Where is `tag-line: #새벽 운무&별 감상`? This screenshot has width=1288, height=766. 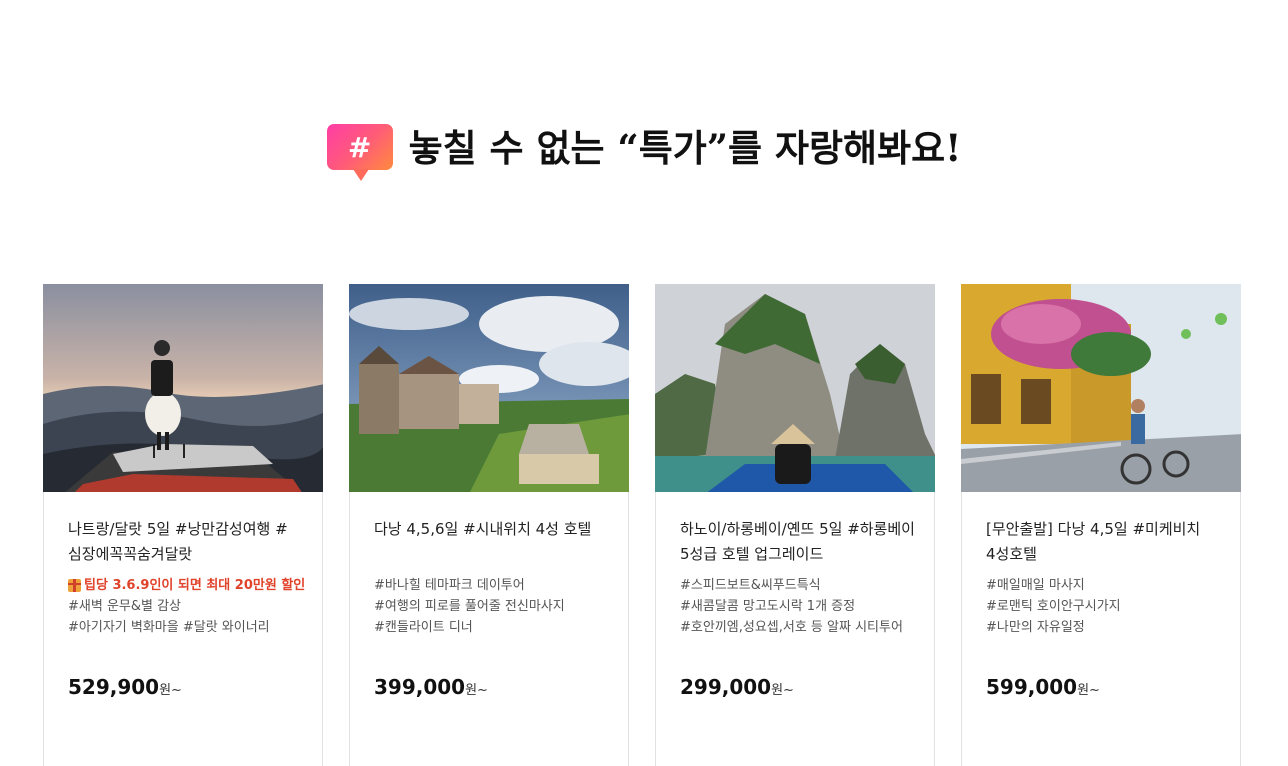
tag-line: #새벽 운무&별 감상 is located at coordinates (125, 606).